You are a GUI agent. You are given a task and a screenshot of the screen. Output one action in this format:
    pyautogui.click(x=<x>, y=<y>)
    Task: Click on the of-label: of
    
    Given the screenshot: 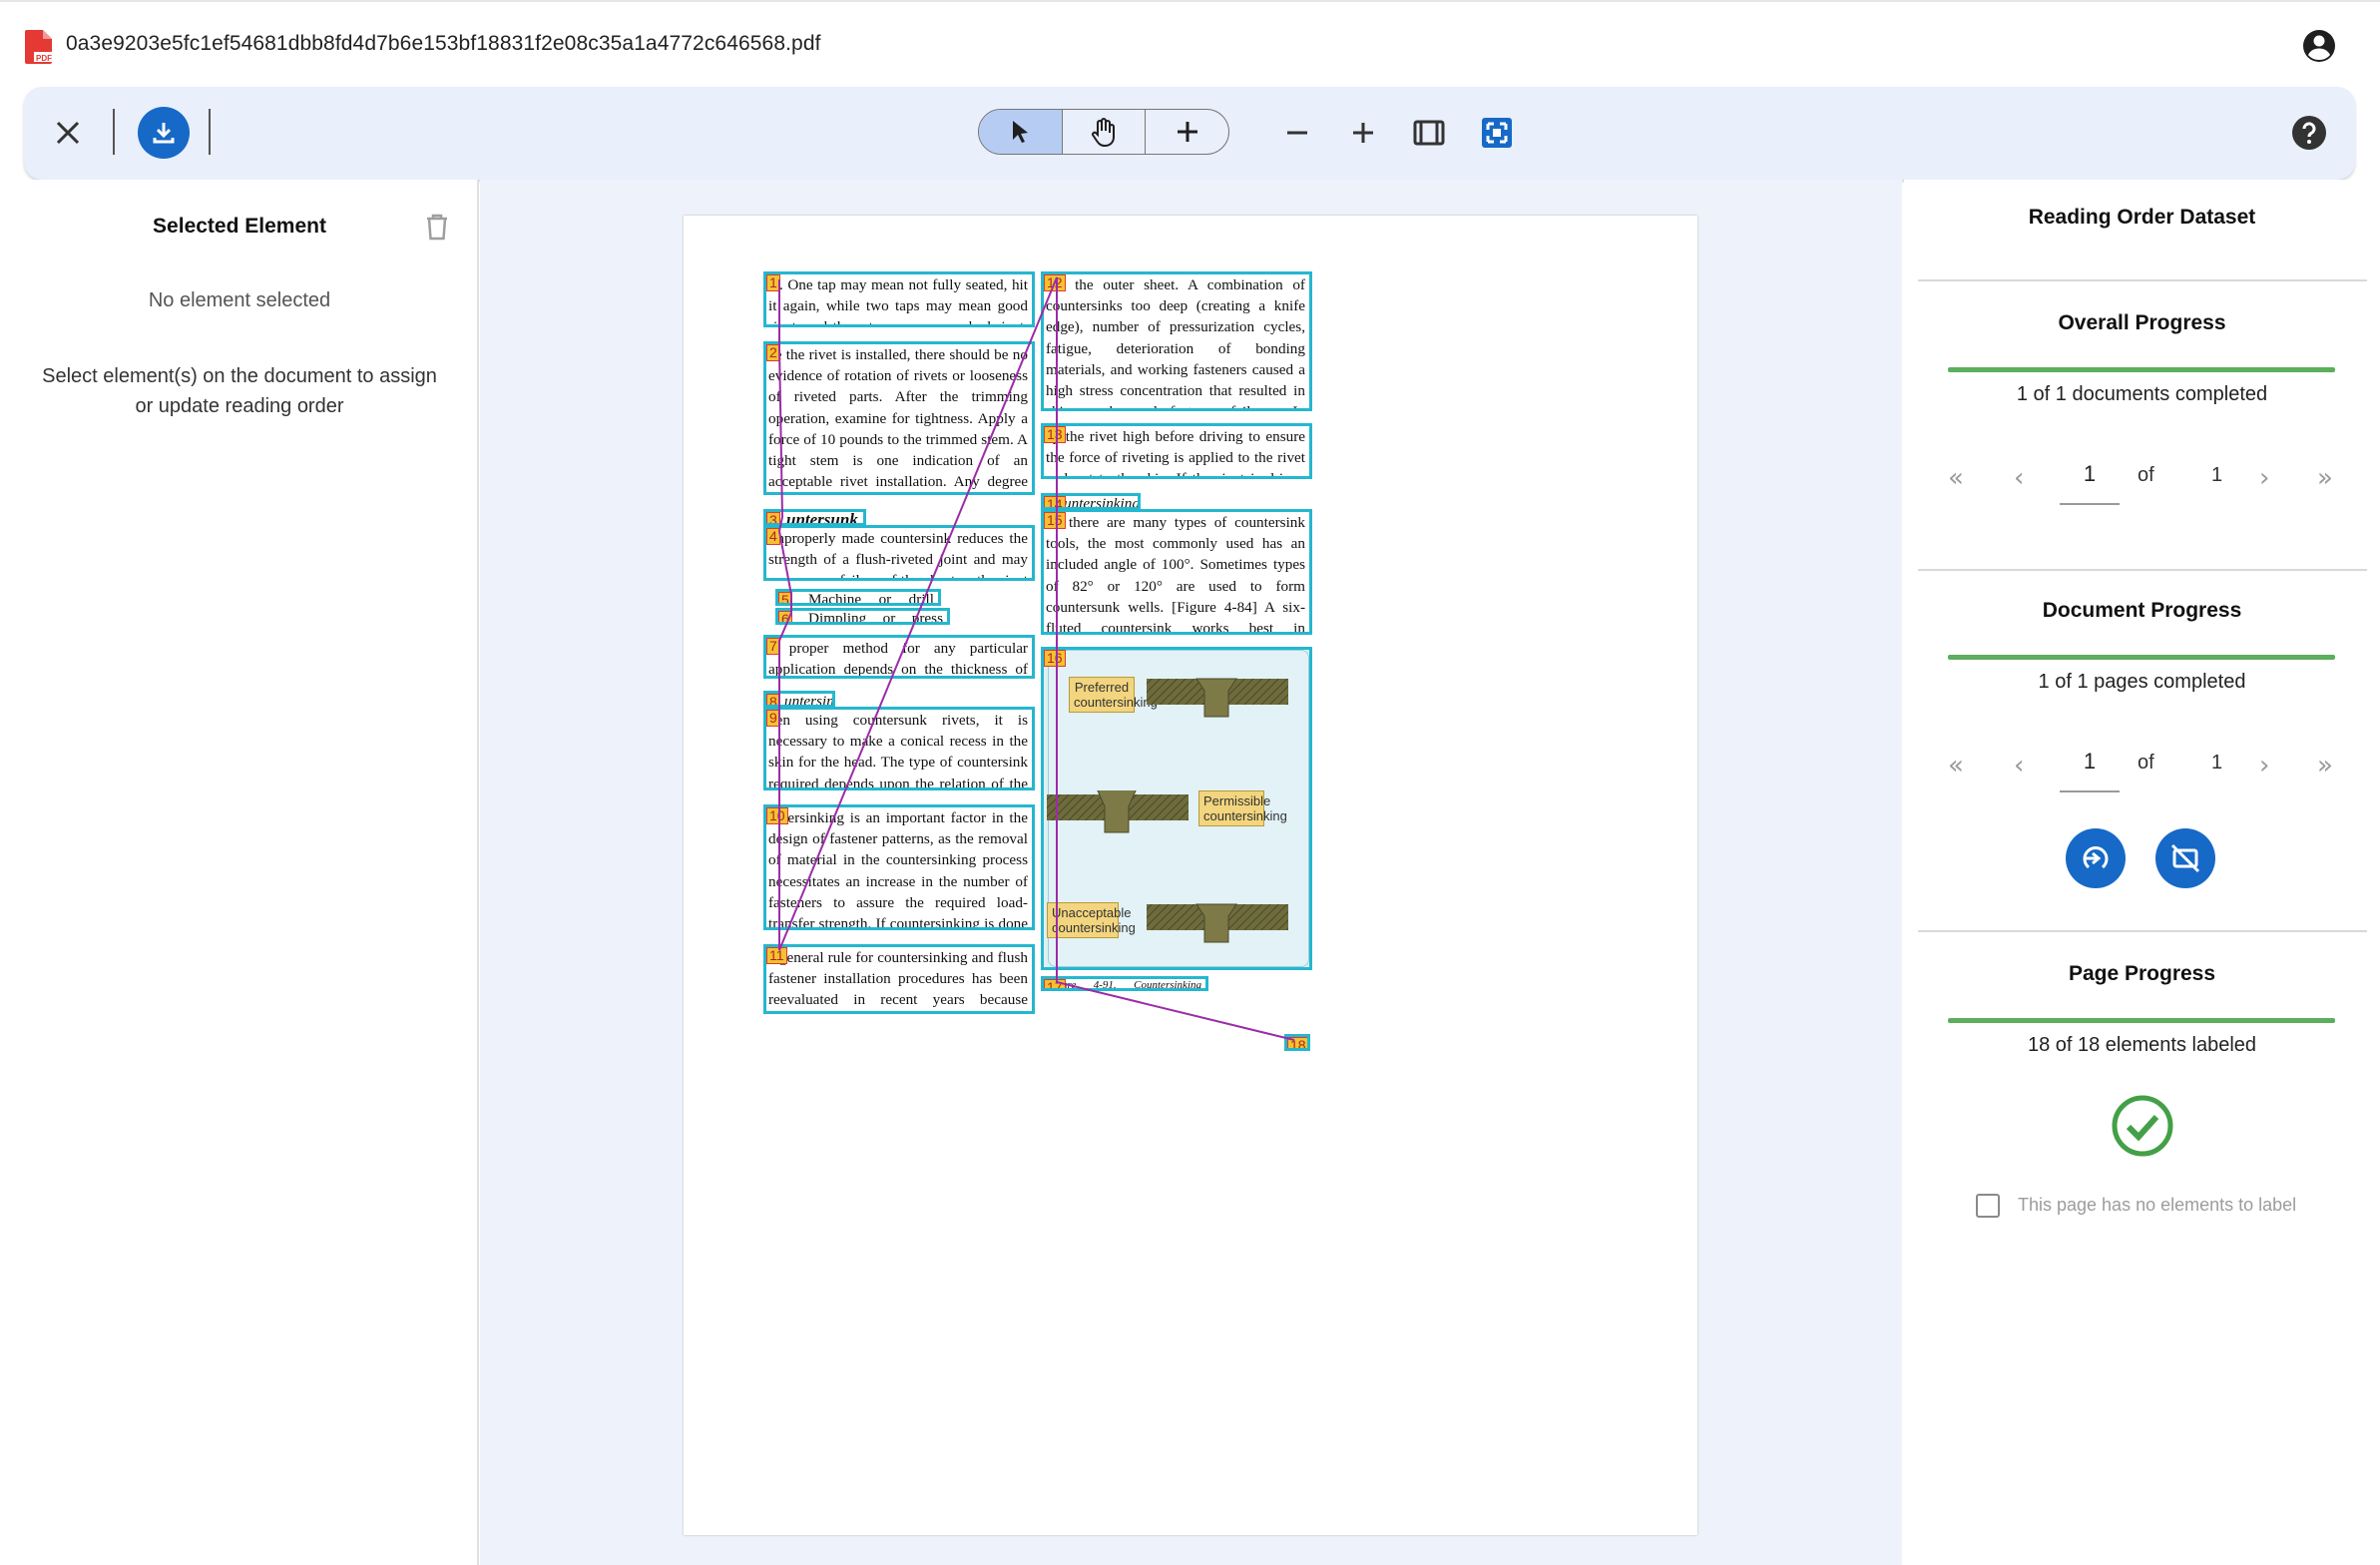 What is the action you would take?
    pyautogui.click(x=2146, y=475)
    